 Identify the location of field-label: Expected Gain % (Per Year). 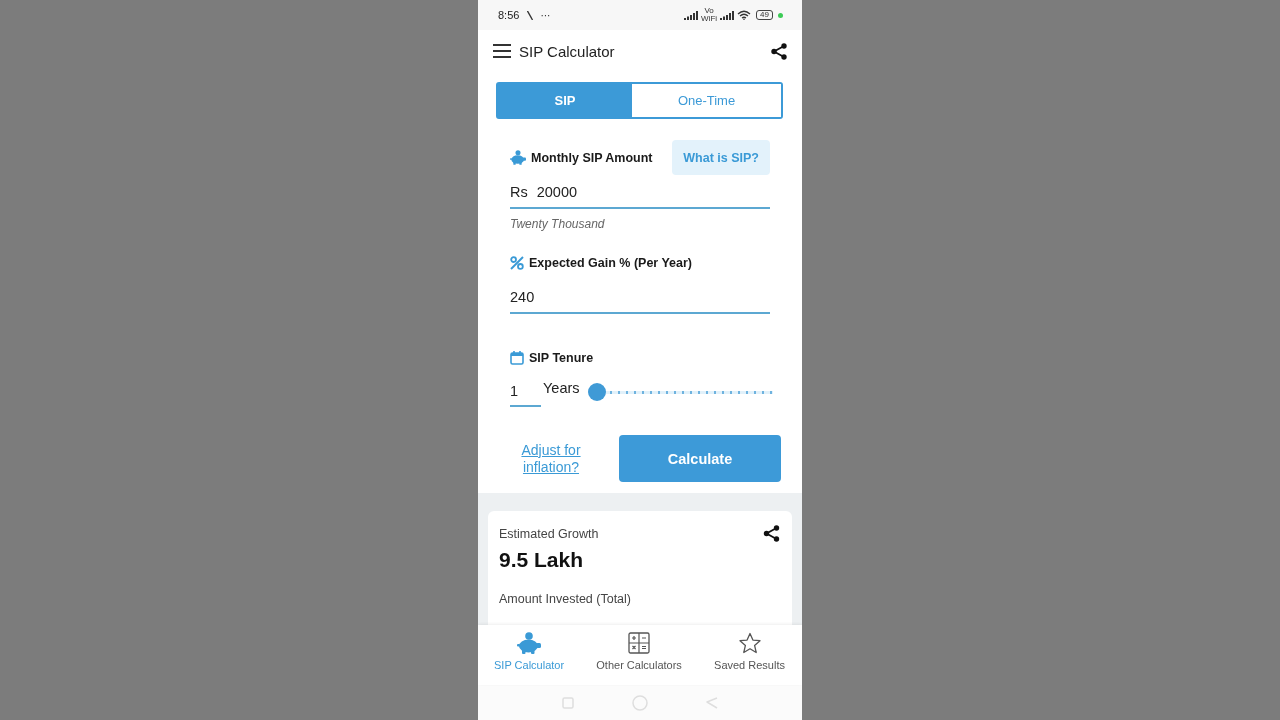
(611, 263).